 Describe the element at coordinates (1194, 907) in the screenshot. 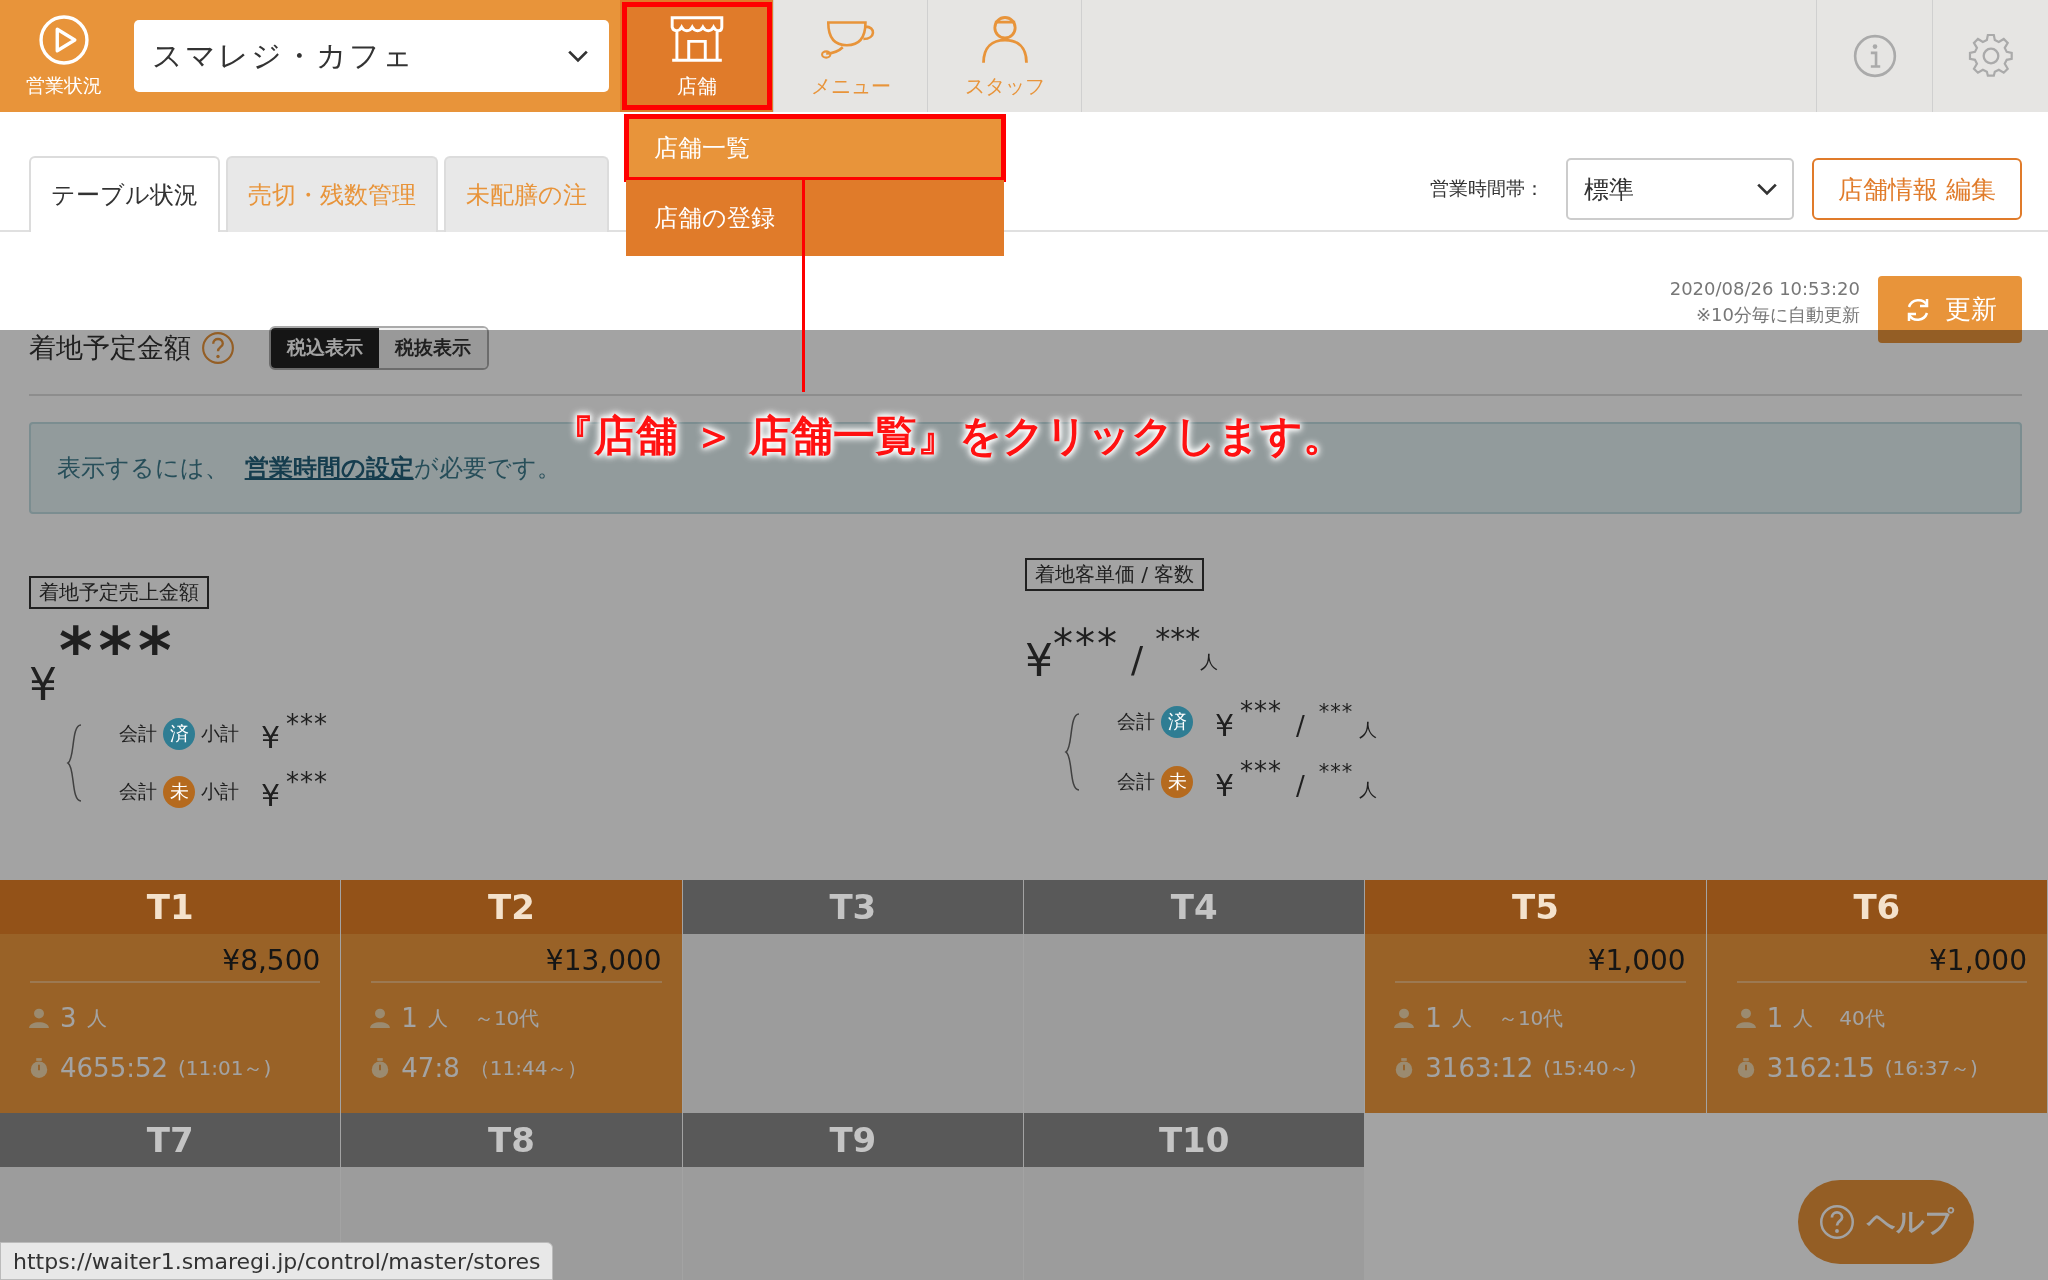

I see `table-name: T4` at that location.